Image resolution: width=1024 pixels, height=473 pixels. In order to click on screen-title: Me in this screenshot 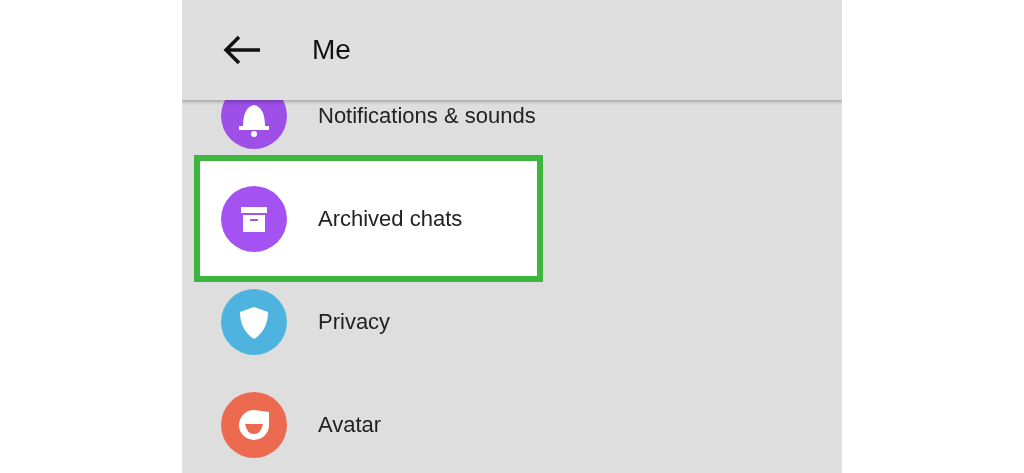, I will do `click(331, 50)`.